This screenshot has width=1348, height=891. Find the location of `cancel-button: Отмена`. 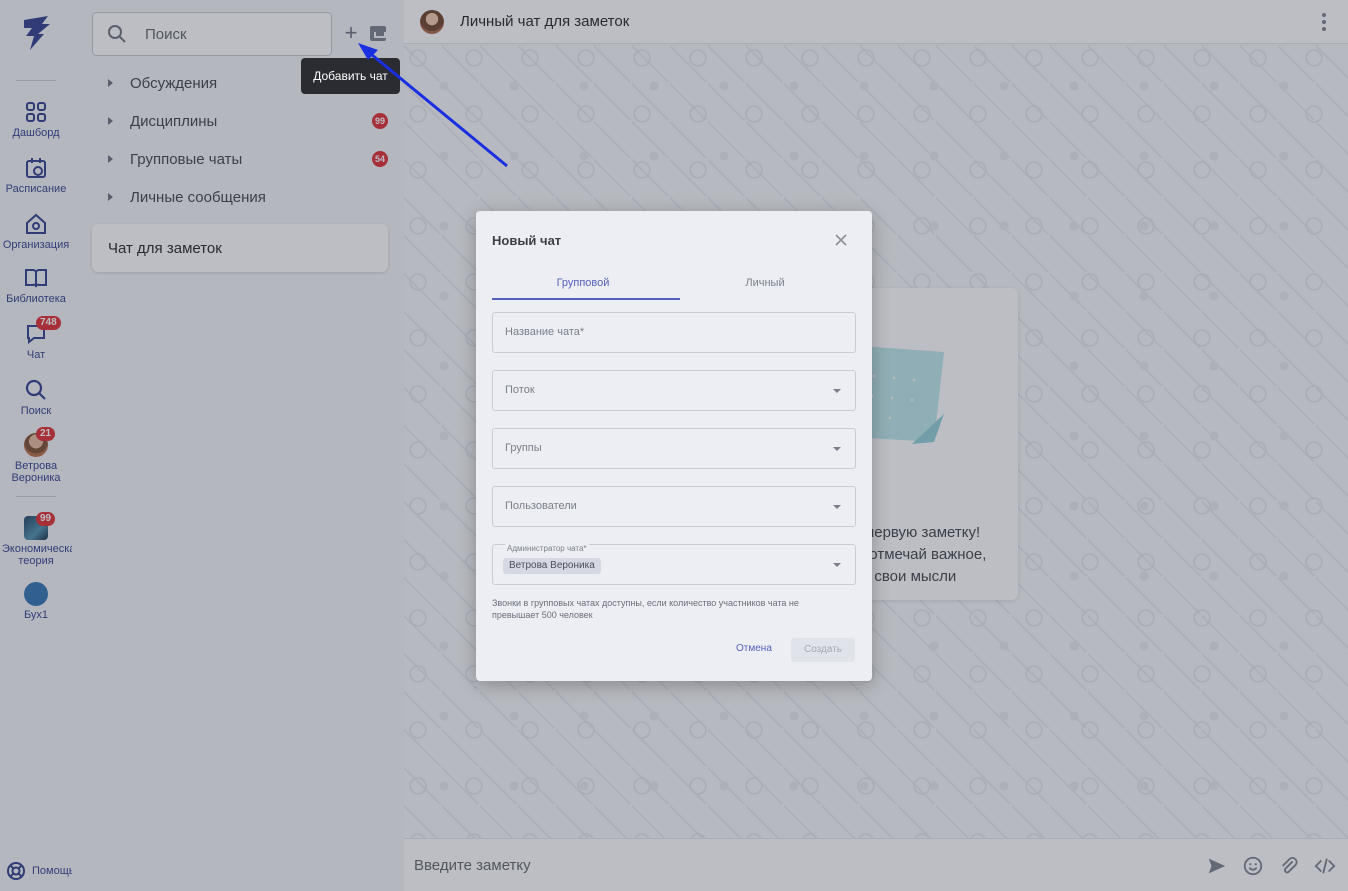

cancel-button: Отмена is located at coordinates (754, 648).